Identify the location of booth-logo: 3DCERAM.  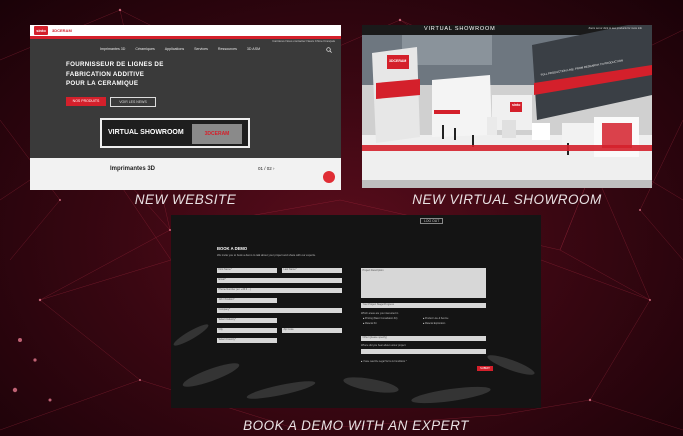
(397, 61).